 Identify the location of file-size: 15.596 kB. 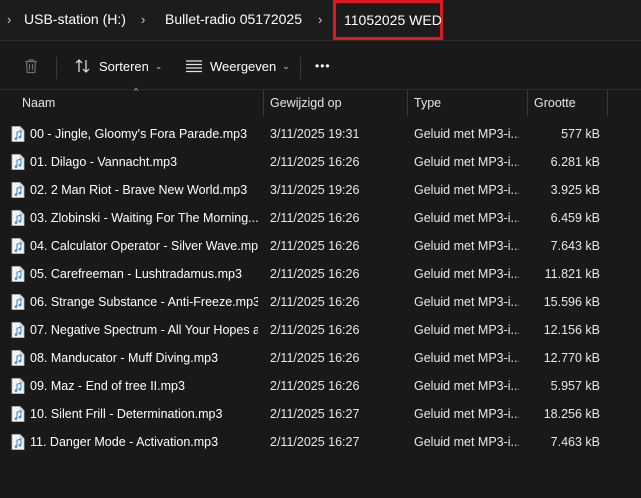
(571, 302).